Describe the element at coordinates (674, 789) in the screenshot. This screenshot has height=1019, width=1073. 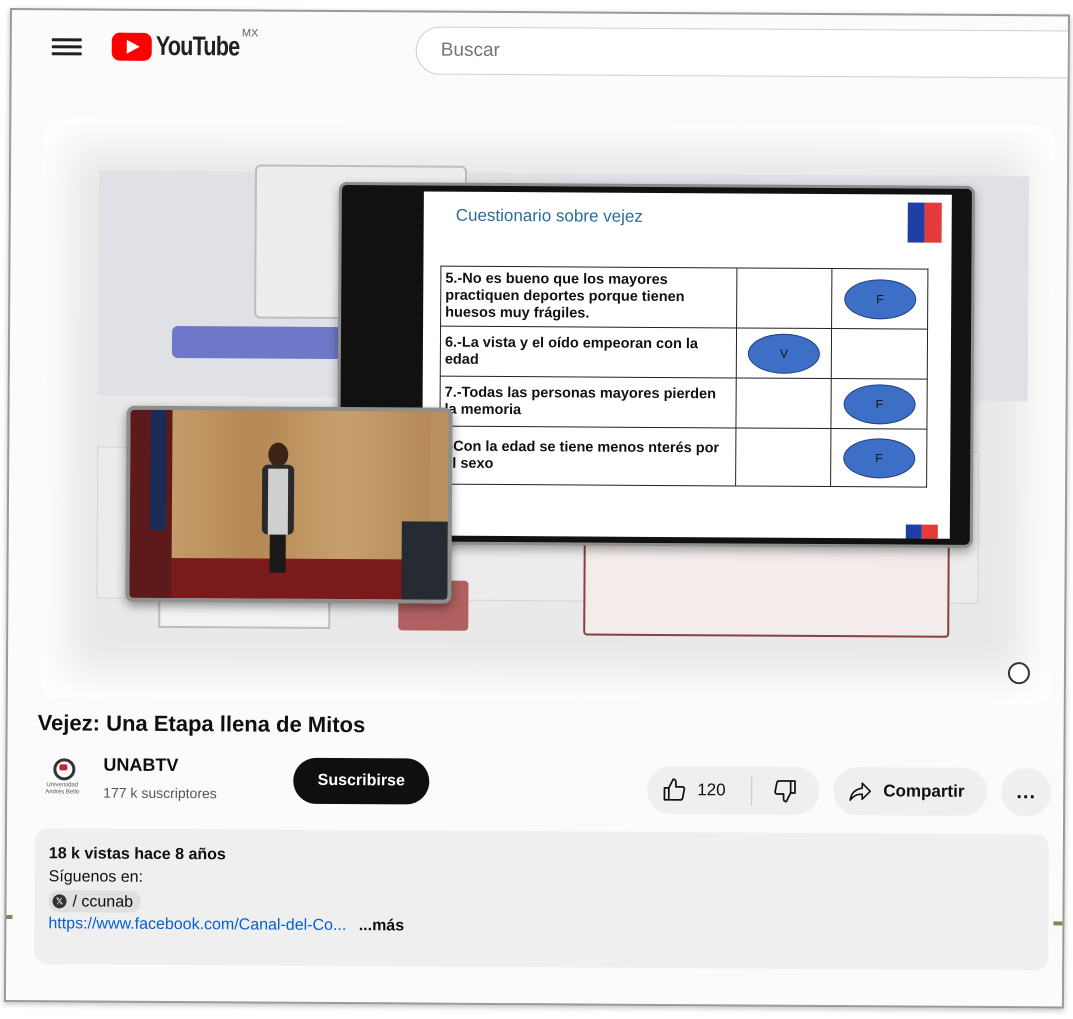
I see `thumbs-up-icon` at that location.